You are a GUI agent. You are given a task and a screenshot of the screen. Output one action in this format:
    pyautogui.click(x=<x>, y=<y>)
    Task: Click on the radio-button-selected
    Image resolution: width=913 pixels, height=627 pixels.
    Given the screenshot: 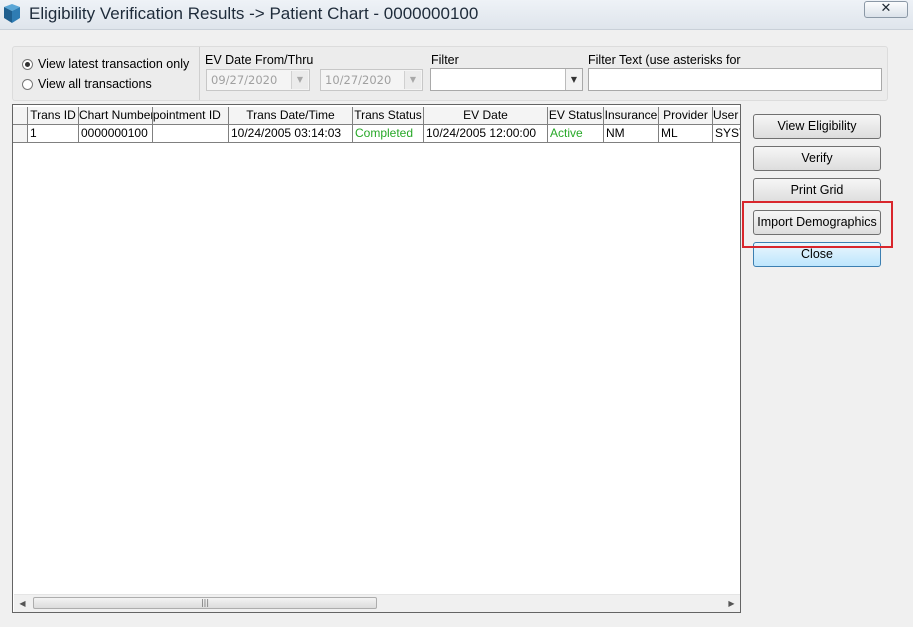 What is the action you would take?
    pyautogui.click(x=27, y=64)
    